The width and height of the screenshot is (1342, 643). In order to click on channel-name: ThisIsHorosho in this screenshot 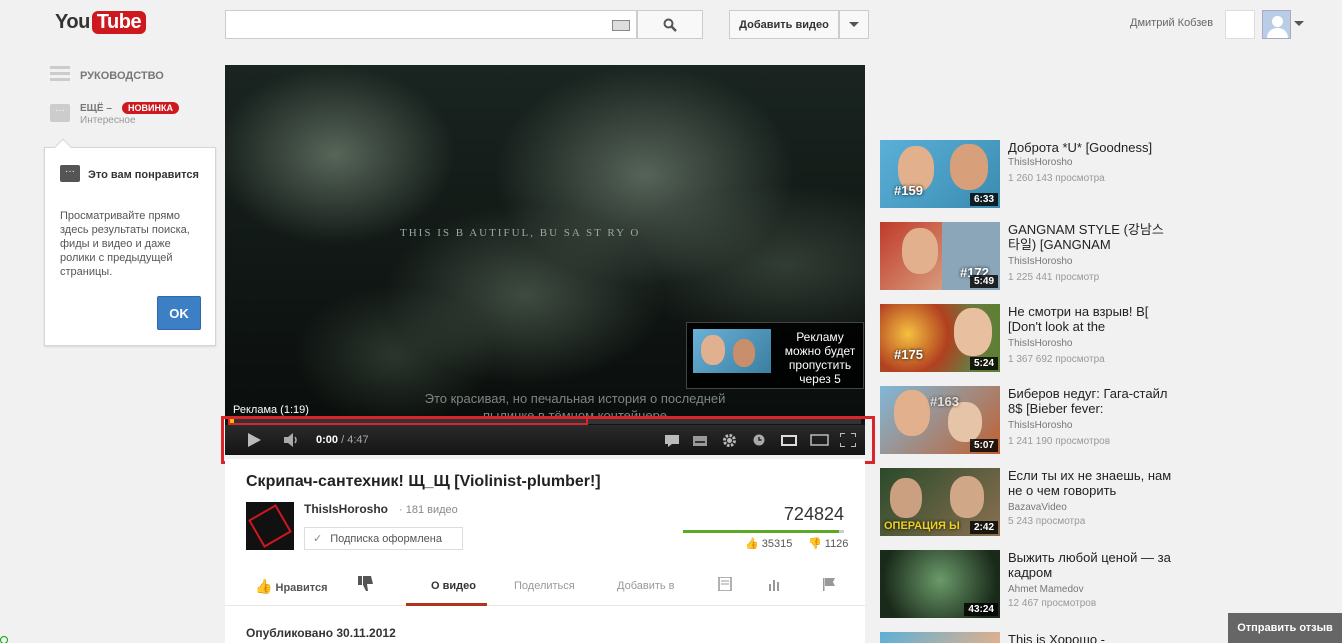, I will do `click(346, 509)`.